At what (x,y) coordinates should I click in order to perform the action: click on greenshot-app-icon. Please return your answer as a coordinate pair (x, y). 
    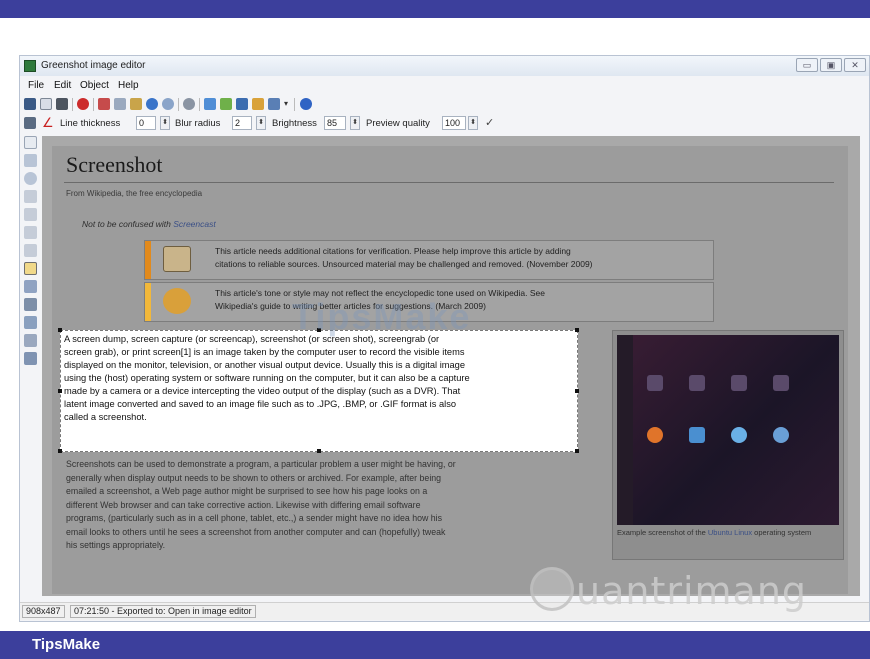
    Looking at the image, I should click on (30, 66).